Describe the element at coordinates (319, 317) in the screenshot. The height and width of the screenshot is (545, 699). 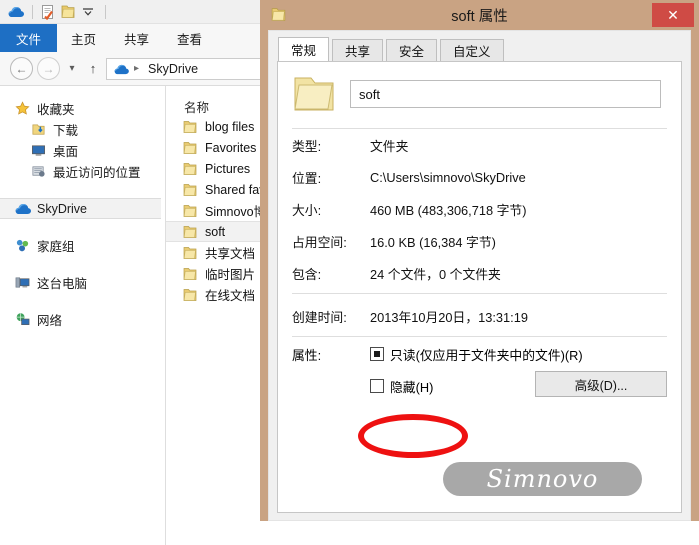
I see `field-label: 创建时间:` at that location.